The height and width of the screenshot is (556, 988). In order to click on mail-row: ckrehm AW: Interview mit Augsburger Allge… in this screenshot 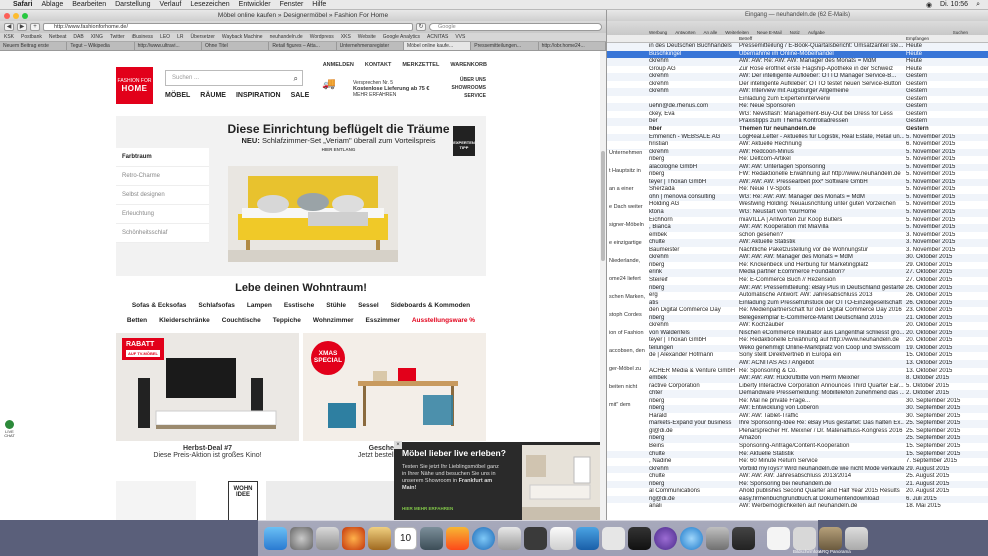, I will do `click(797, 92)`.